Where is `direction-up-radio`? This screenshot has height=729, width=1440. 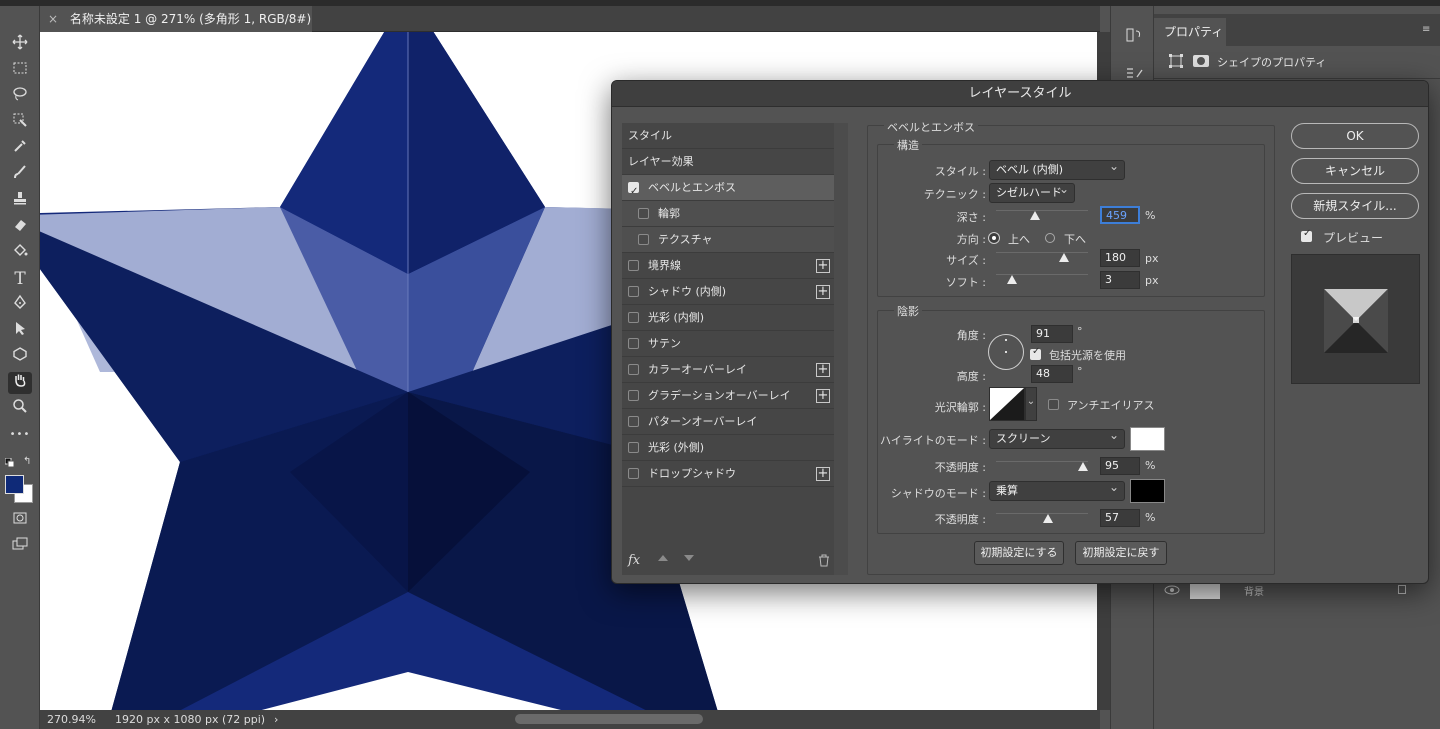
direction-up-radio is located at coordinates (994, 238).